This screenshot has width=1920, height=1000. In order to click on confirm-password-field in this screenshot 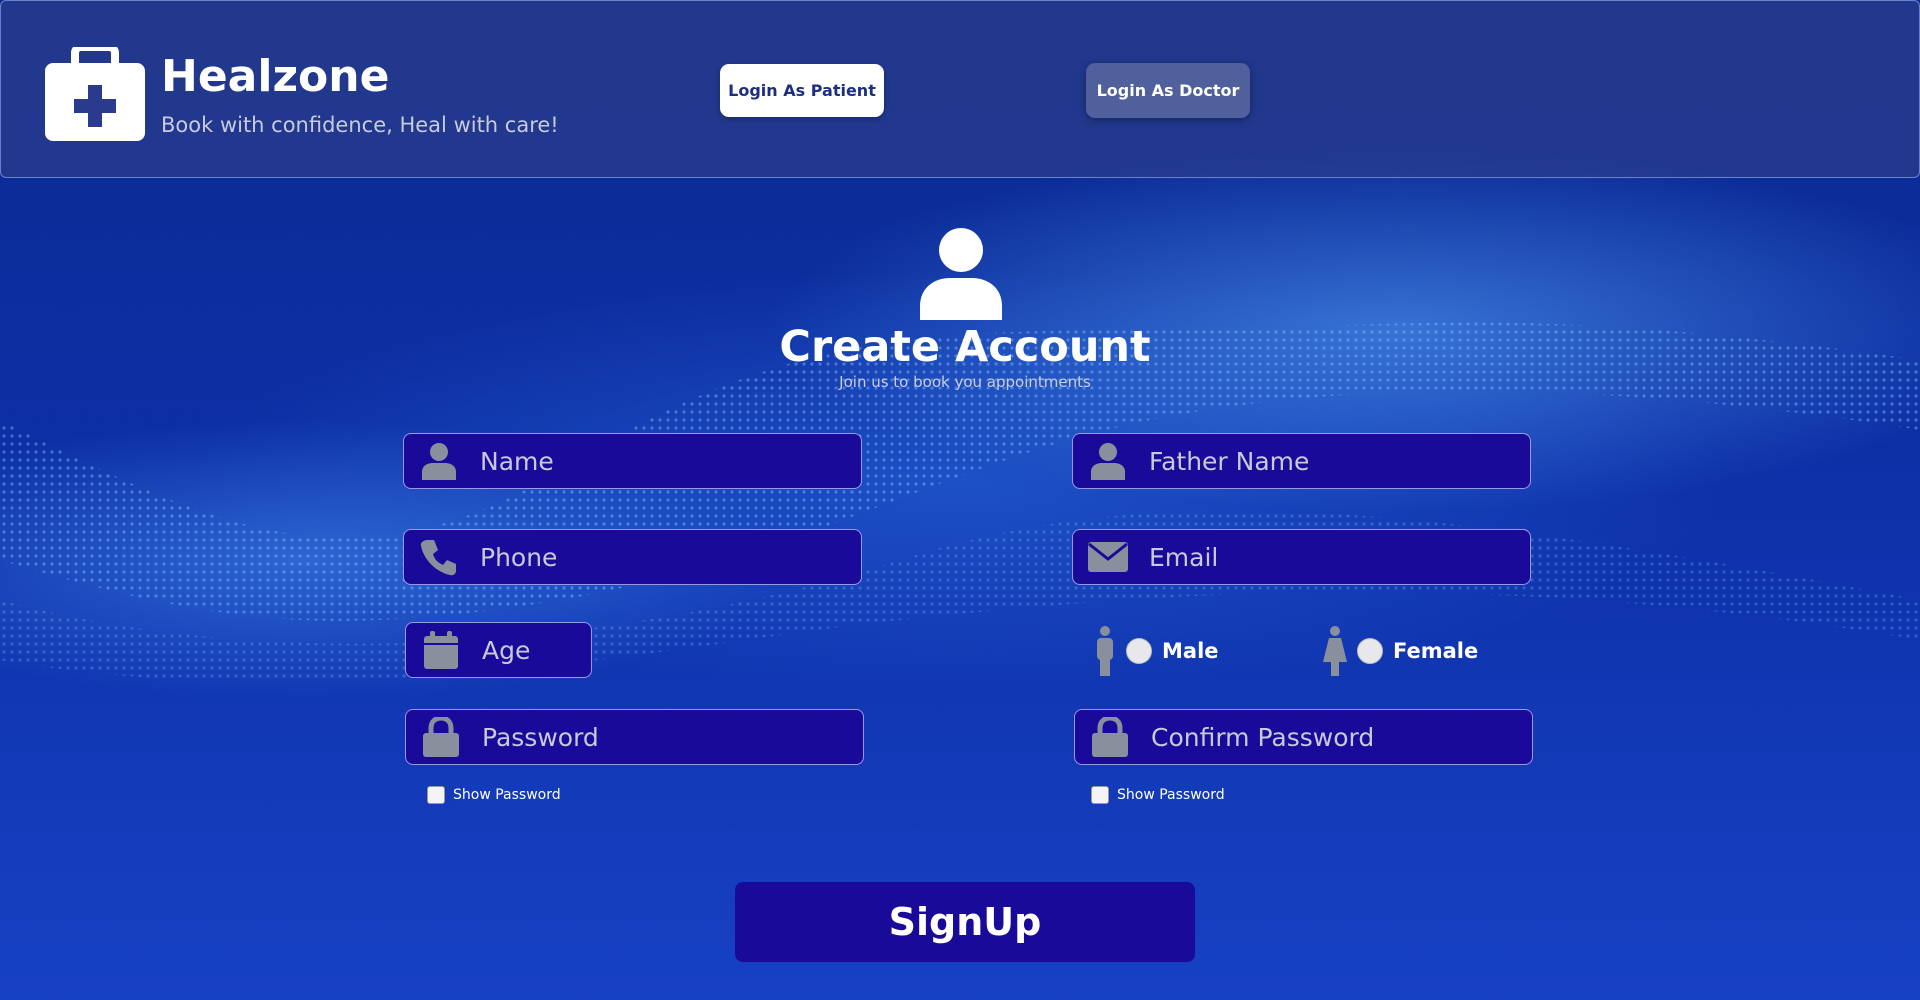, I will do `click(1303, 737)`.